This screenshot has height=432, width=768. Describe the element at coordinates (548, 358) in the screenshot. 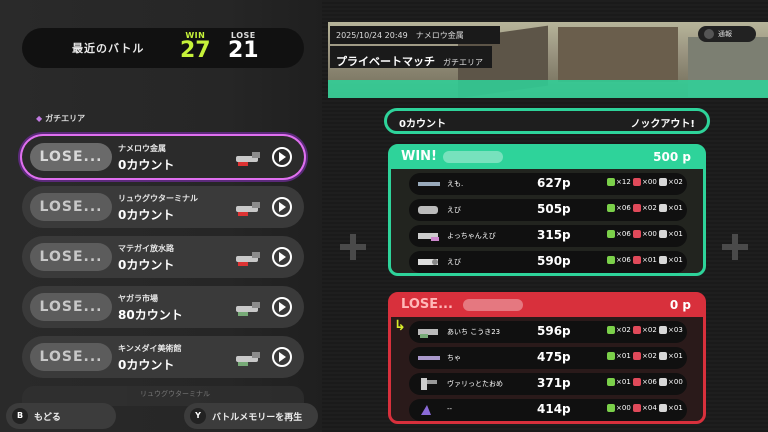

I see `player-row: ちゃ 475p ×01 ×02 ×01` at that location.